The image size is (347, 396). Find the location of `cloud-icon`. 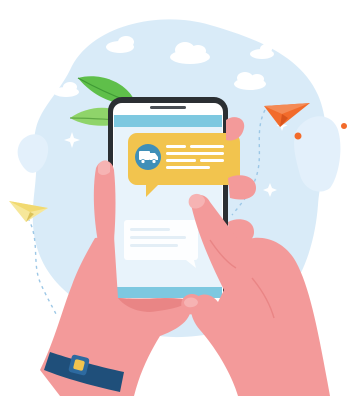

cloud-icon is located at coordinates (66, 89).